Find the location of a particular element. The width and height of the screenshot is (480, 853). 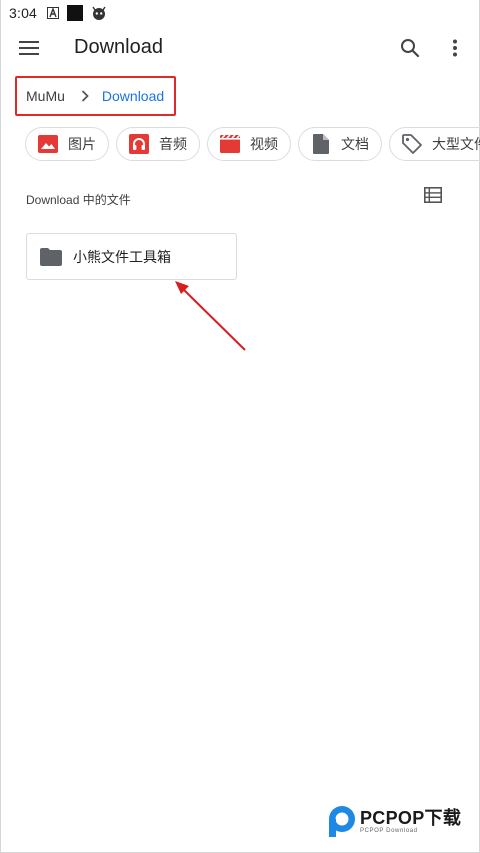

breadcrumb-current: Download is located at coordinates (133, 96).